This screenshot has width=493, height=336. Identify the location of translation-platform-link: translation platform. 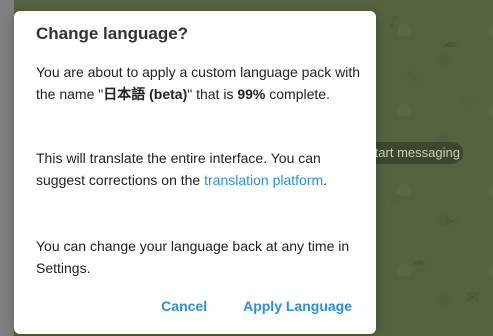
(263, 180).